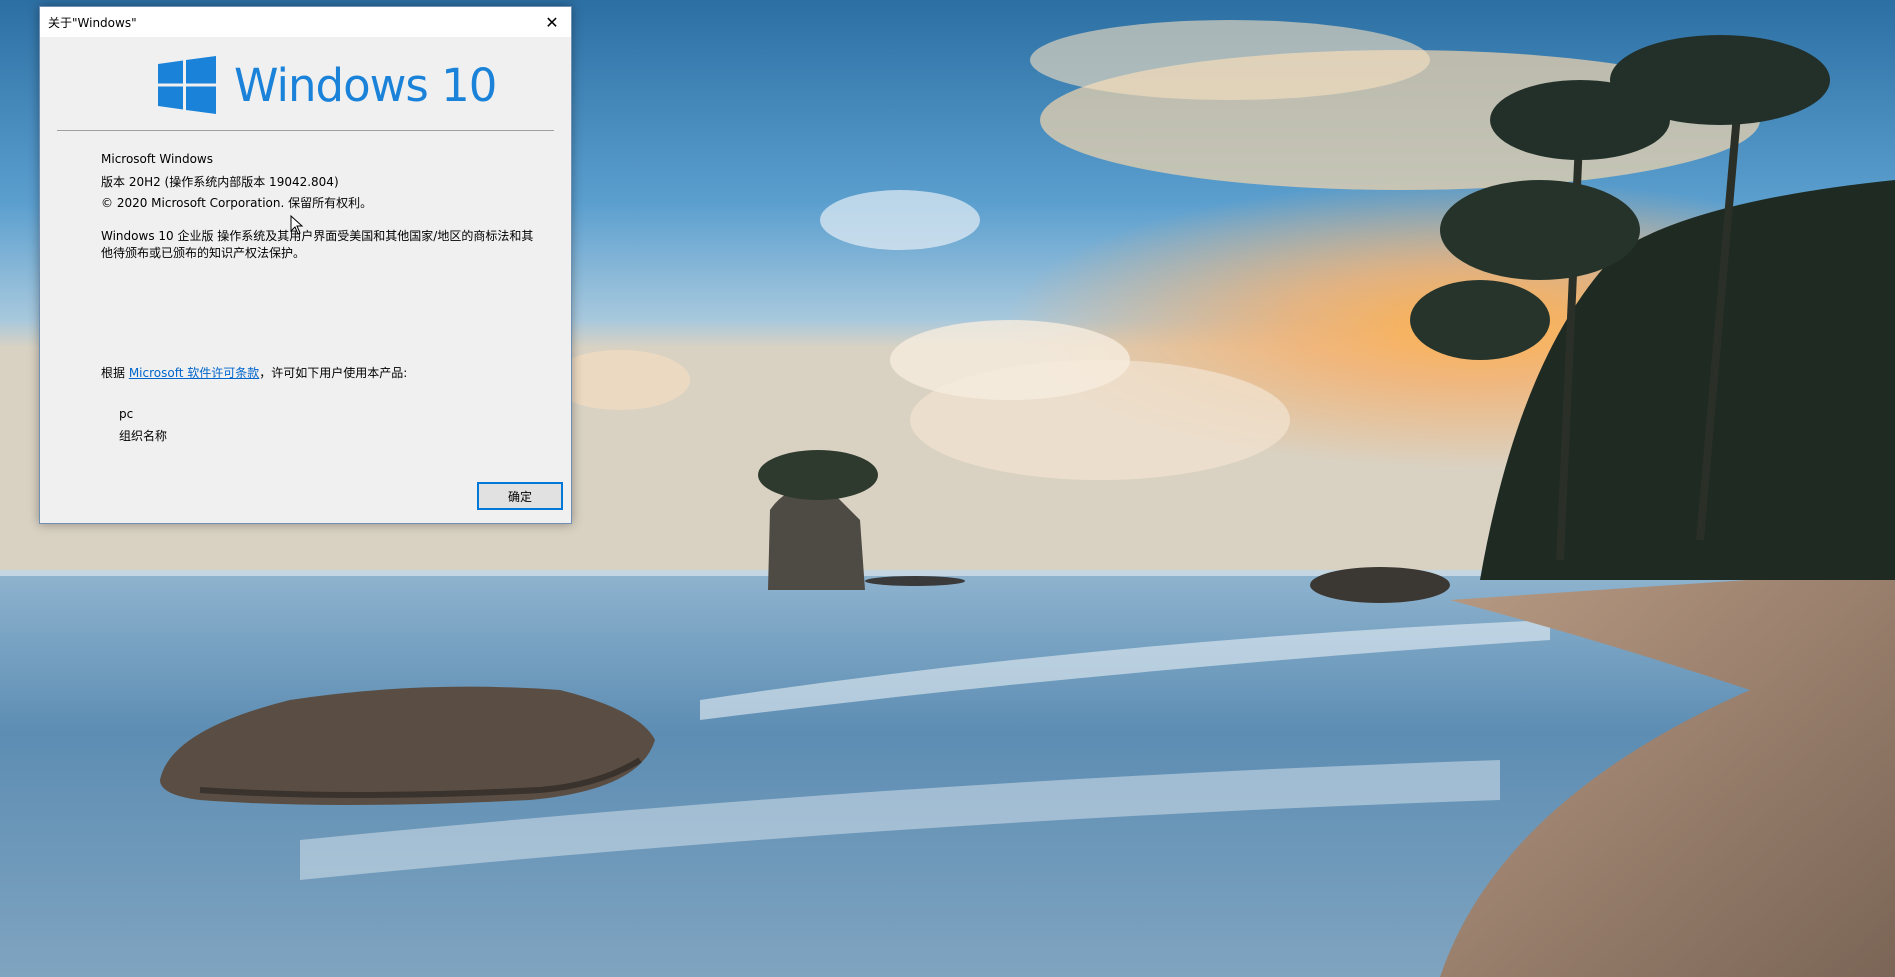 The height and width of the screenshot is (977, 1895). What do you see at coordinates (115, 373) in the screenshot?
I see `license-prefix: 根据` at bounding box center [115, 373].